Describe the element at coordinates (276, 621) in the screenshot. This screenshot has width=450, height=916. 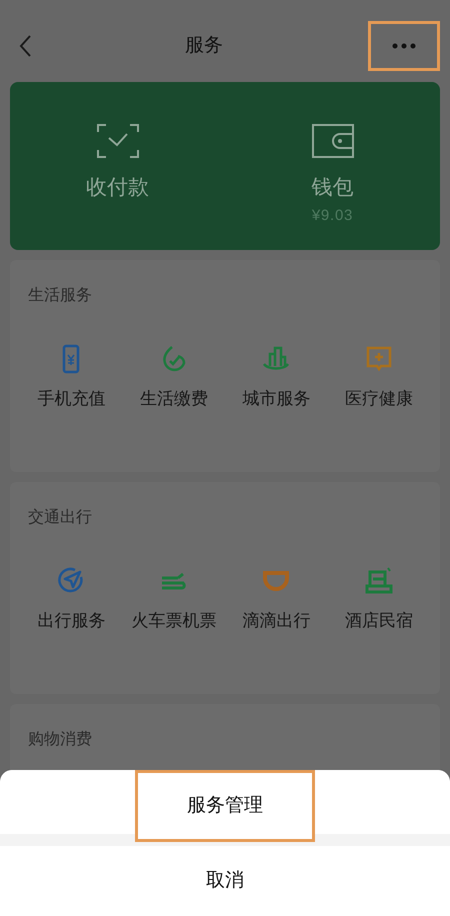
I see `service-item: 滴滴出行` at that location.